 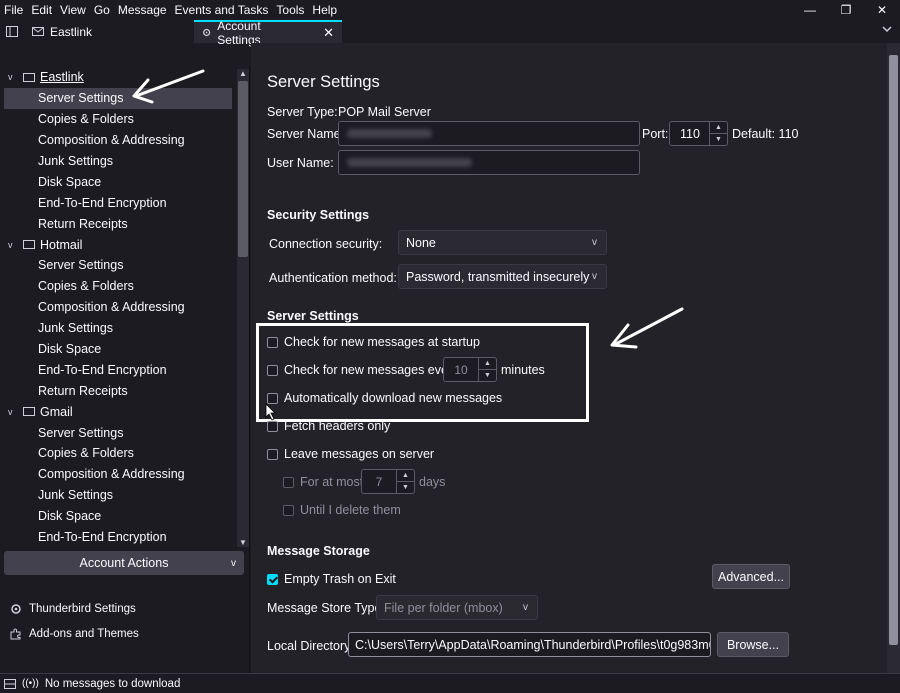 What do you see at coordinates (655, 134) in the screenshot?
I see `port-label: Port:` at bounding box center [655, 134].